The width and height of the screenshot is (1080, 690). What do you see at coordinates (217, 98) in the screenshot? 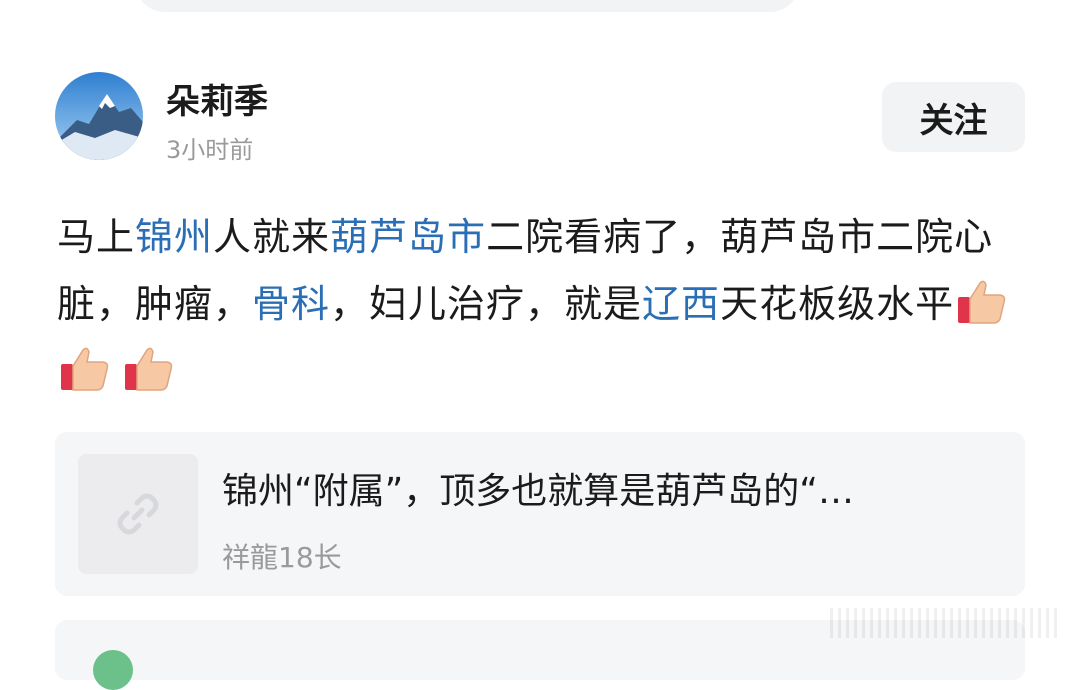
I see `author-name: 朵莉季` at bounding box center [217, 98].